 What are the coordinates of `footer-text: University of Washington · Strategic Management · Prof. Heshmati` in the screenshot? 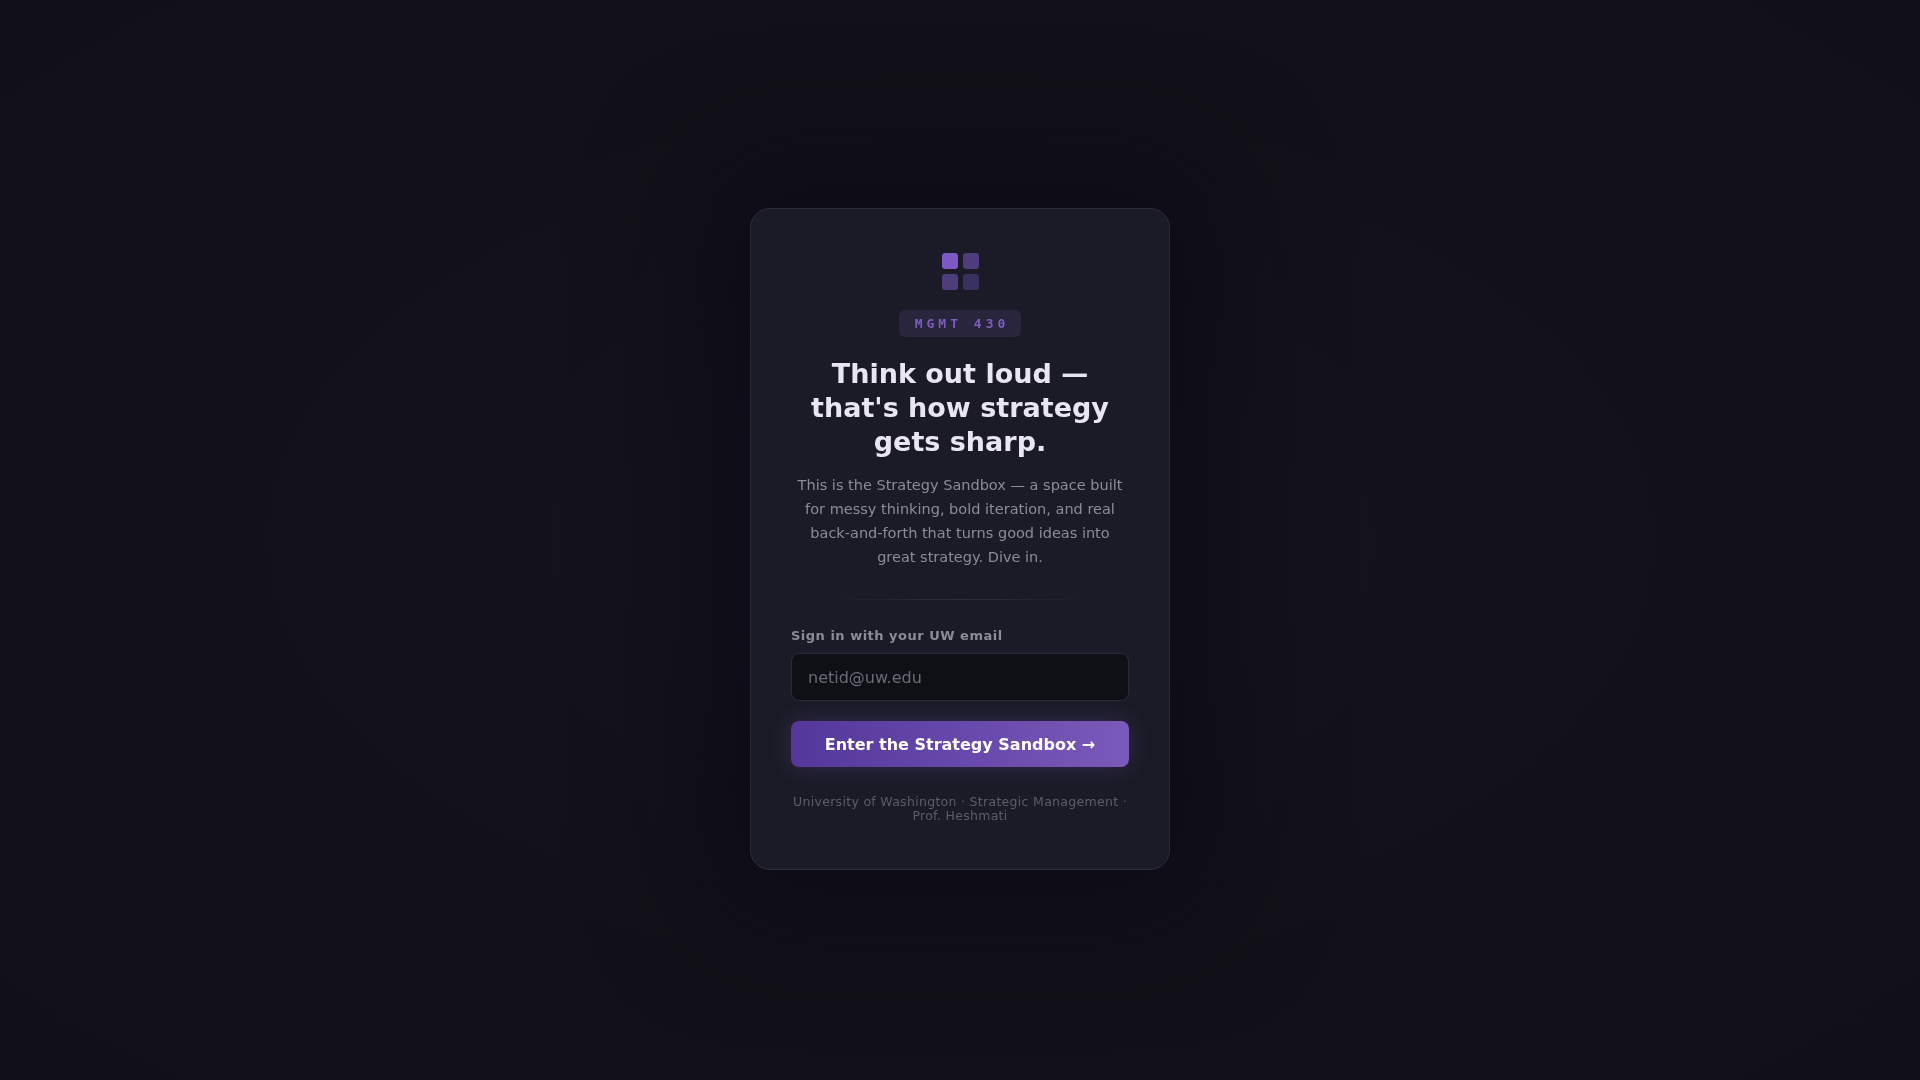 It's located at (960, 809).